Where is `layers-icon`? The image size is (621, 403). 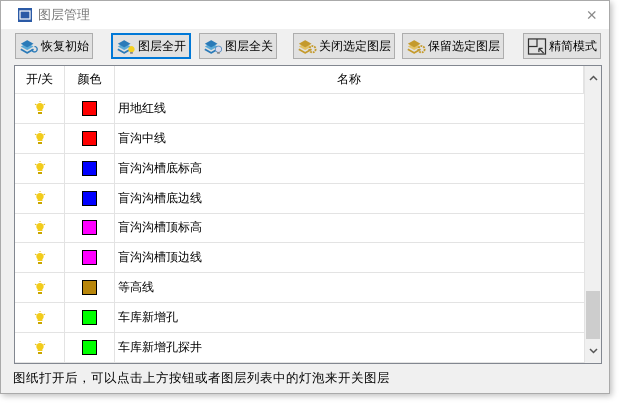 layers-icon is located at coordinates (29, 46).